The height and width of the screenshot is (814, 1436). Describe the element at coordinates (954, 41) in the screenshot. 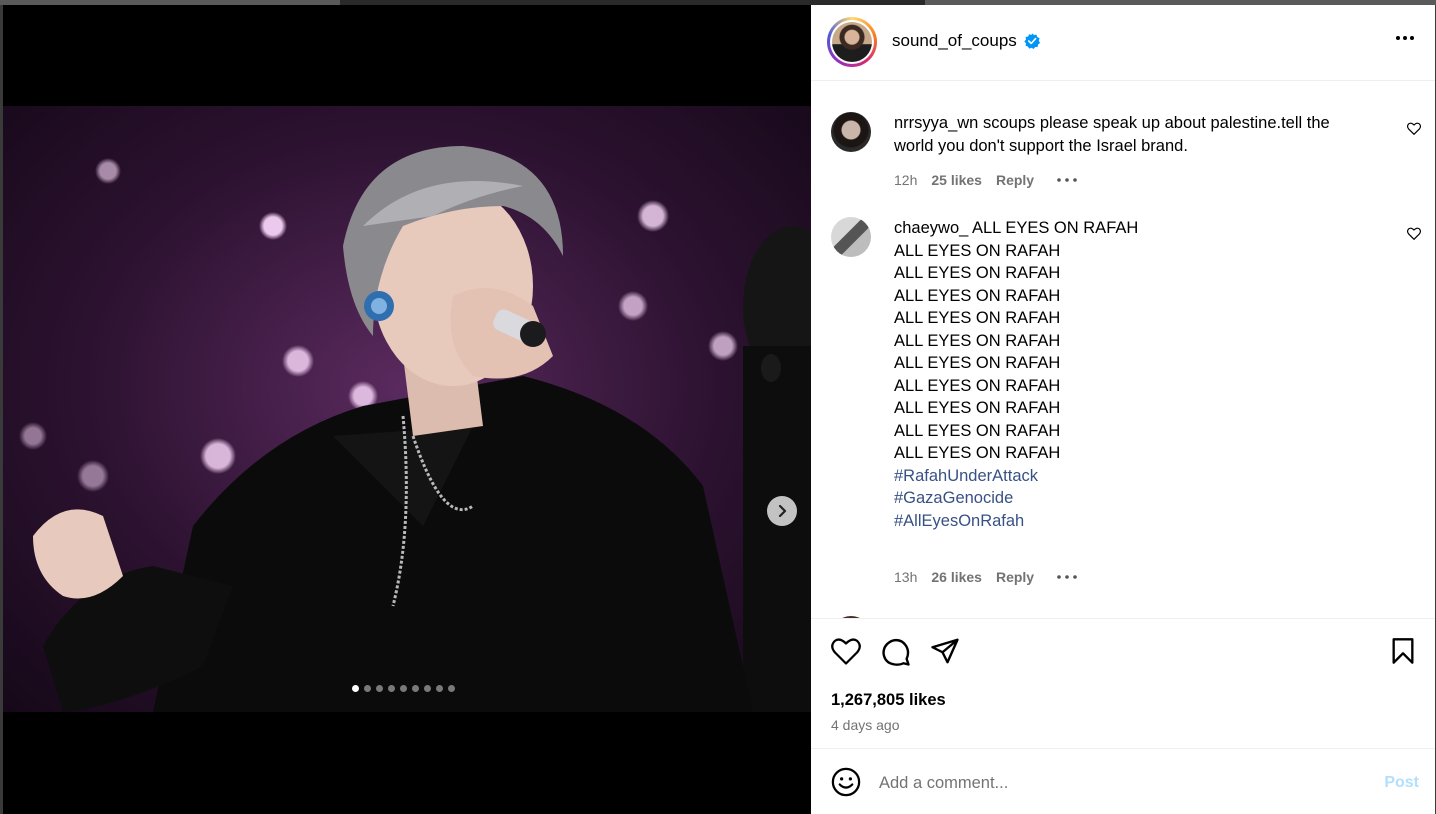

I see `author-username: sound_of_coups` at that location.